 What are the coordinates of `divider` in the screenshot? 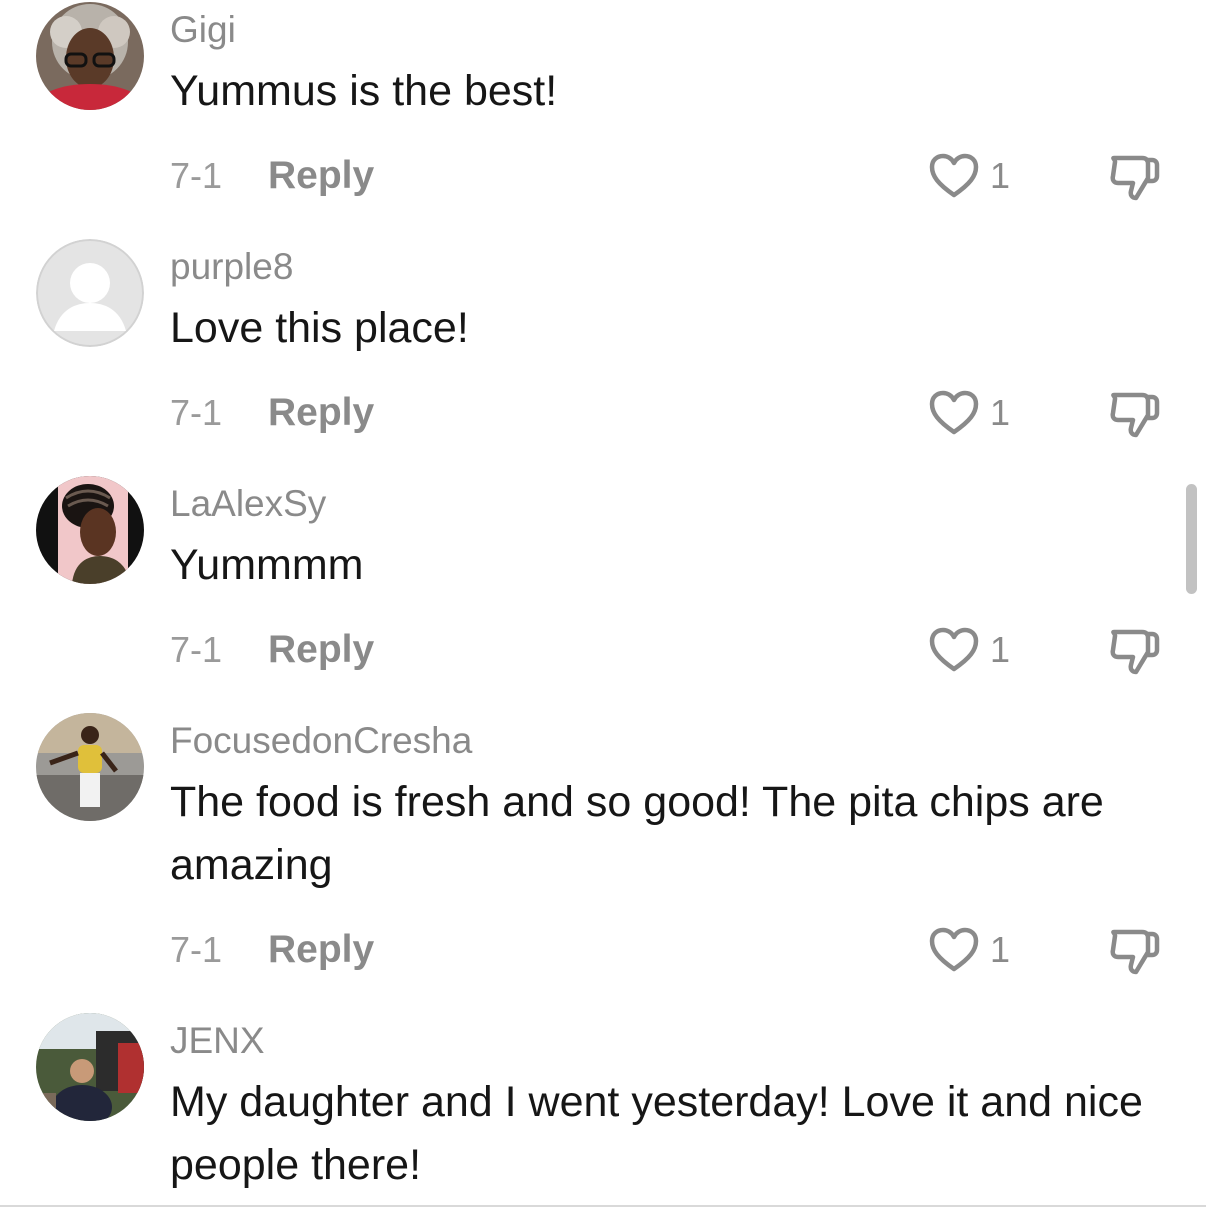 It's located at (603, 1206).